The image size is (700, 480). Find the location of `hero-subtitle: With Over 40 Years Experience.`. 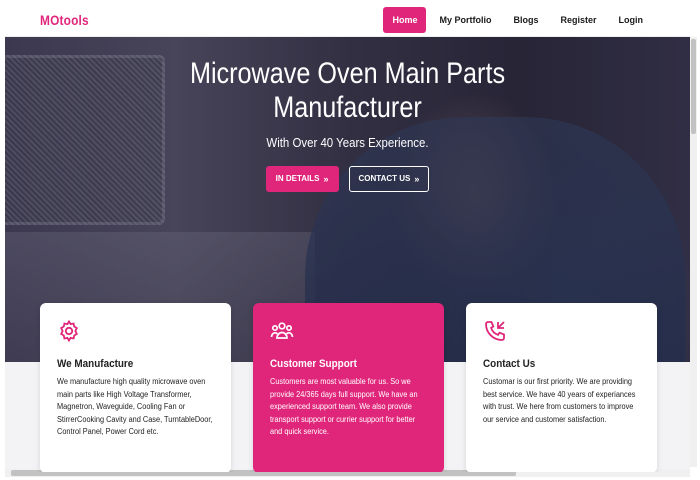

hero-subtitle: With Over 40 Years Experience. is located at coordinates (347, 142).